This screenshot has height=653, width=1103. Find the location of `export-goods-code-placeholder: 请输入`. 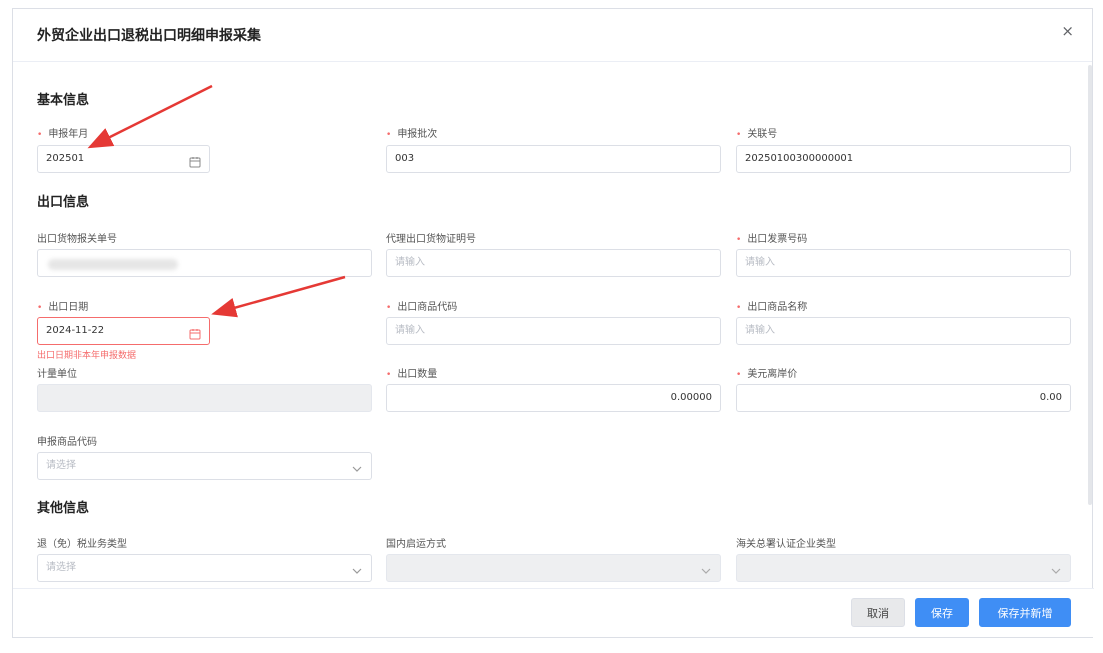

export-goods-code-placeholder: 请输入 is located at coordinates (410, 330).